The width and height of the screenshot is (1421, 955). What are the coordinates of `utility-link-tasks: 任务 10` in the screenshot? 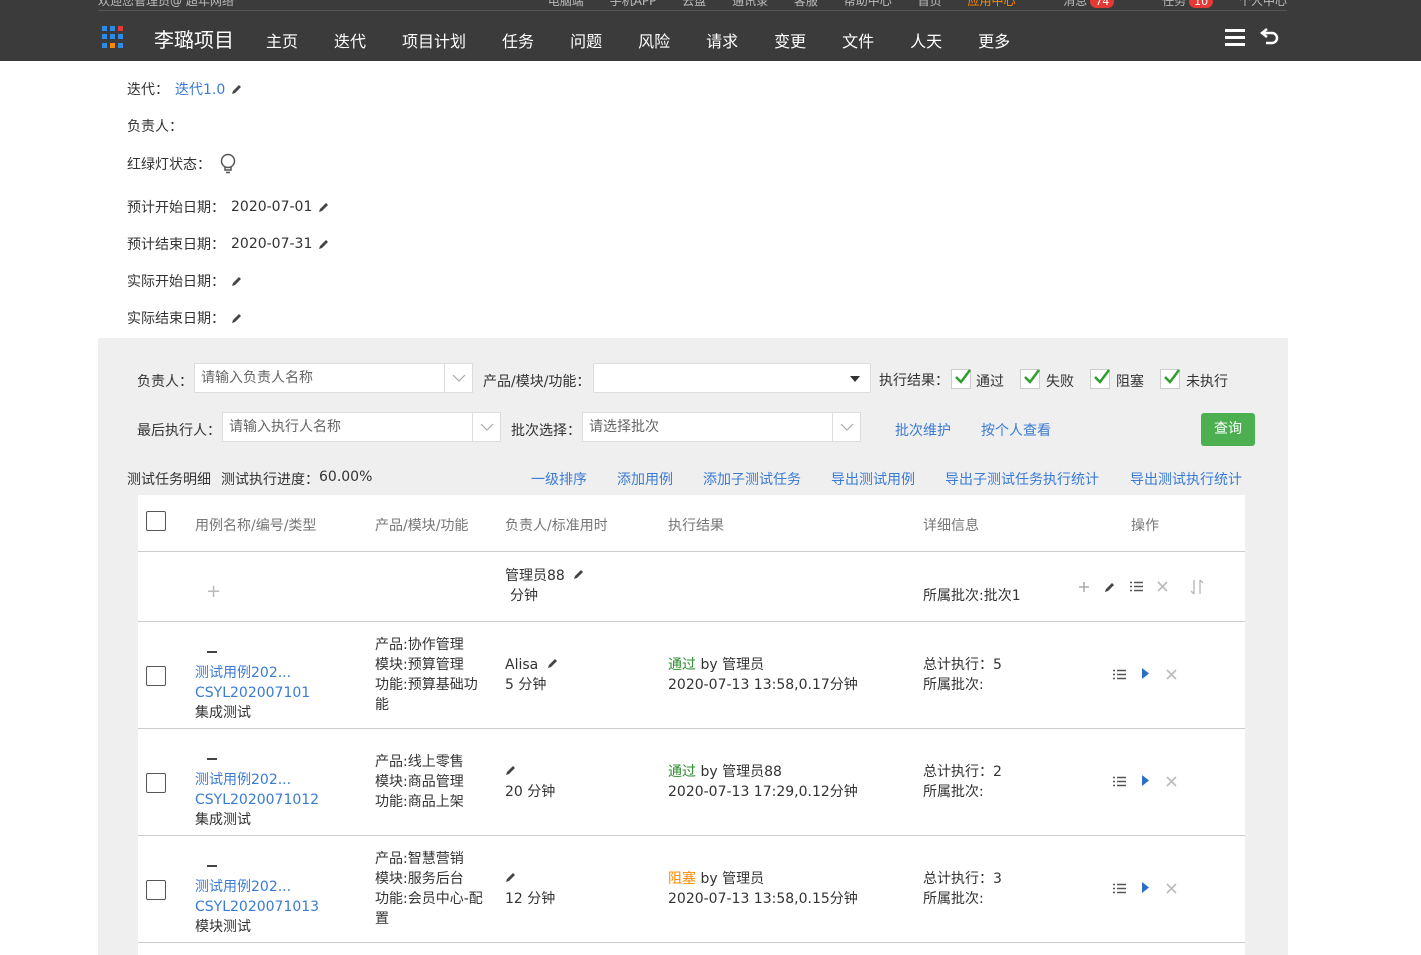 It's located at (1177, 4).